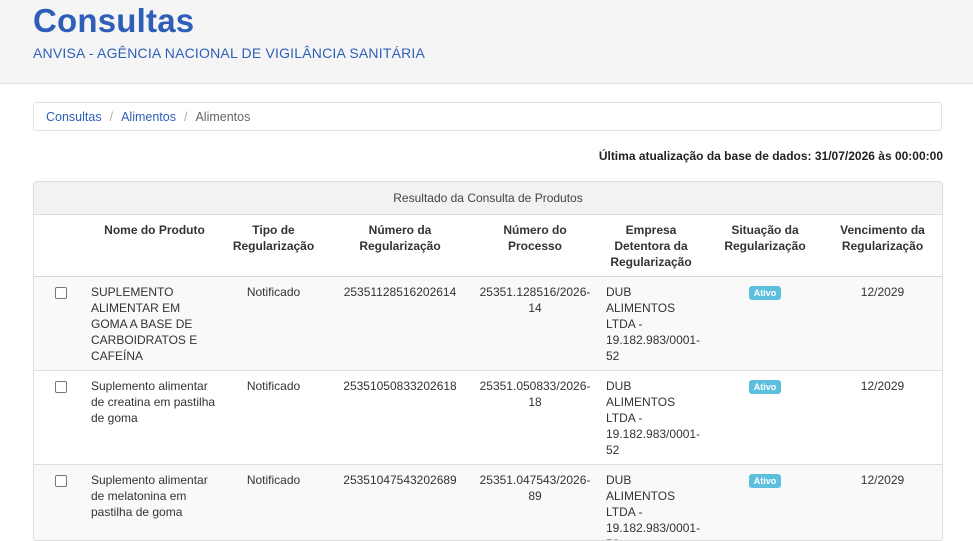 This screenshot has width=973, height=541. I want to click on process-number-cell: 25351.050833/2026-18, so click(535, 418).